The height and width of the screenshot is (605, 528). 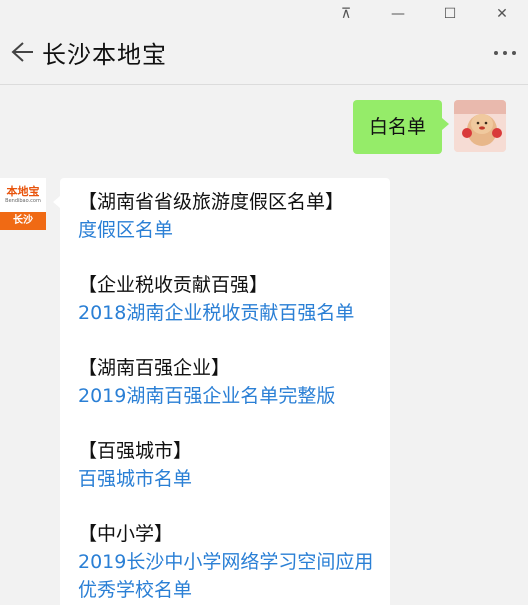 I want to click on list-item: 【湖南省省级旅游度假区名单】 度假区名单, so click(x=234, y=216).